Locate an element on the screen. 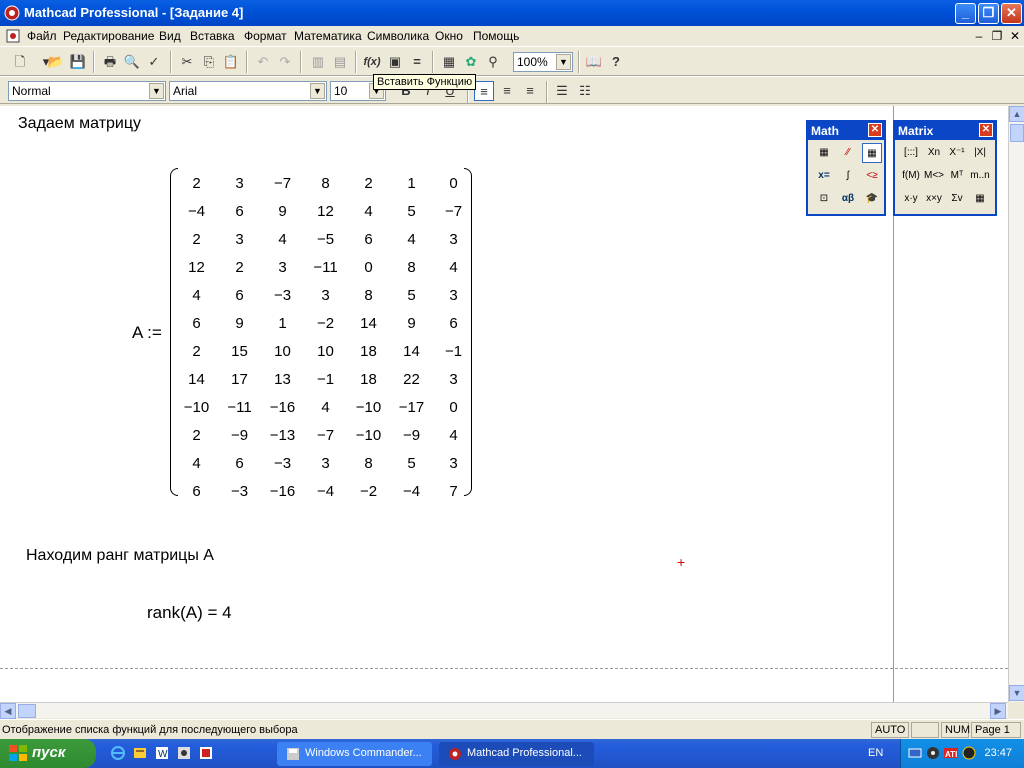 Image resolution: width=1024 pixels, height=768 pixels. menu-edit: Редактирование is located at coordinates (108, 36).